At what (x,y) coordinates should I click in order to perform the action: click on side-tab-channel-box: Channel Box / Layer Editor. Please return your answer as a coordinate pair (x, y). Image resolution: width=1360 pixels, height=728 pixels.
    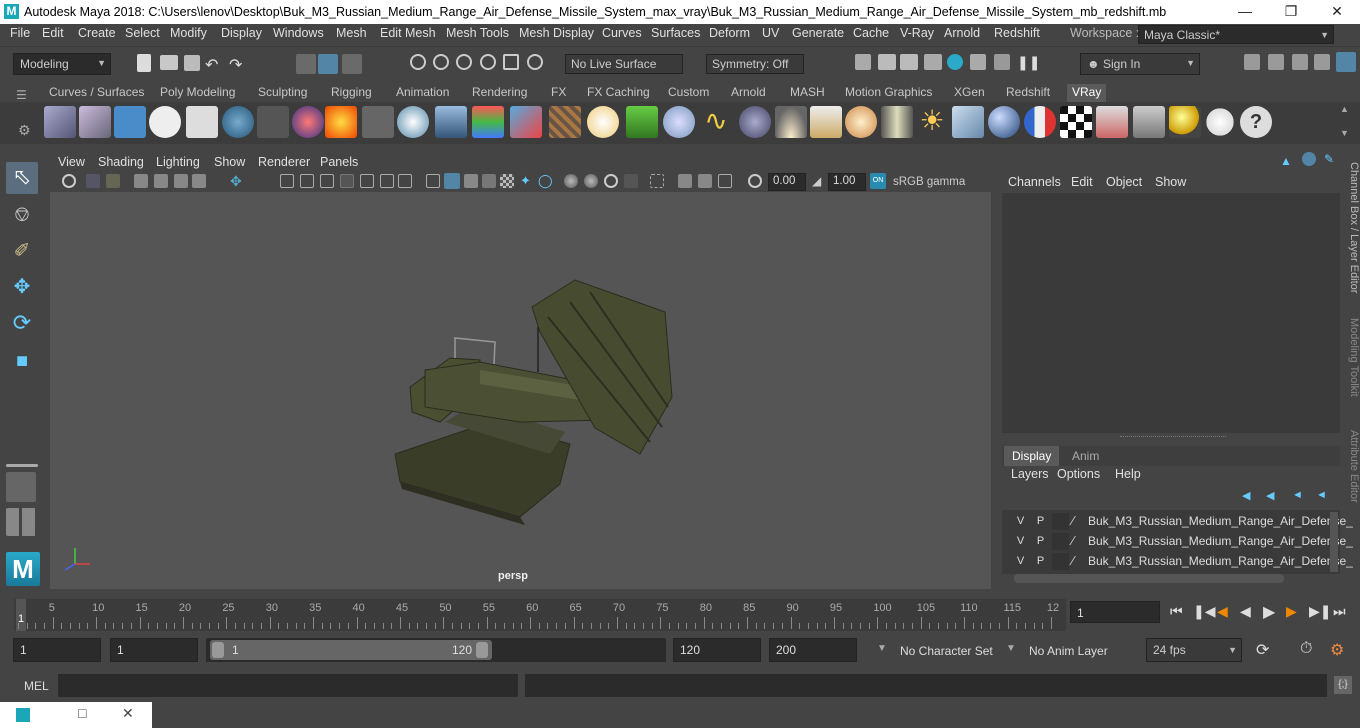
    Looking at the image, I should click on (1352, 237).